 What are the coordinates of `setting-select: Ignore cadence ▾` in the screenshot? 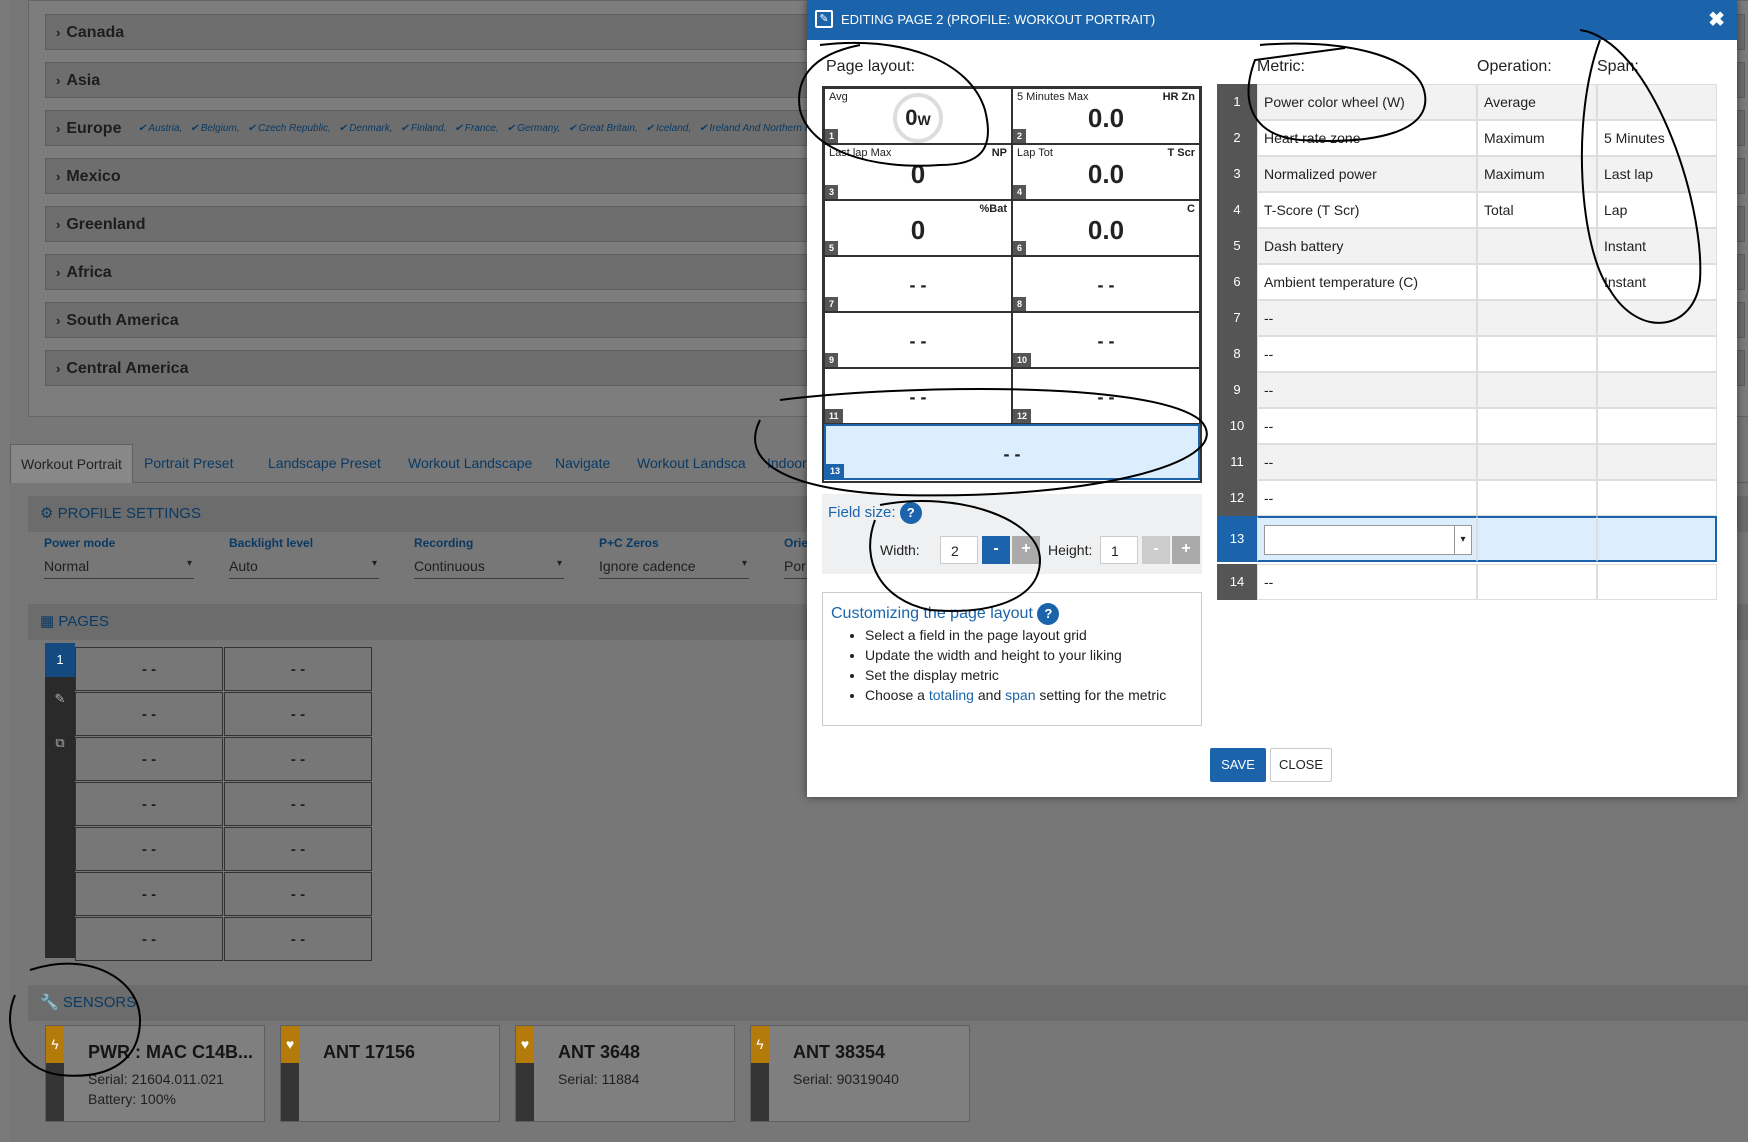 It's located at (674, 568).